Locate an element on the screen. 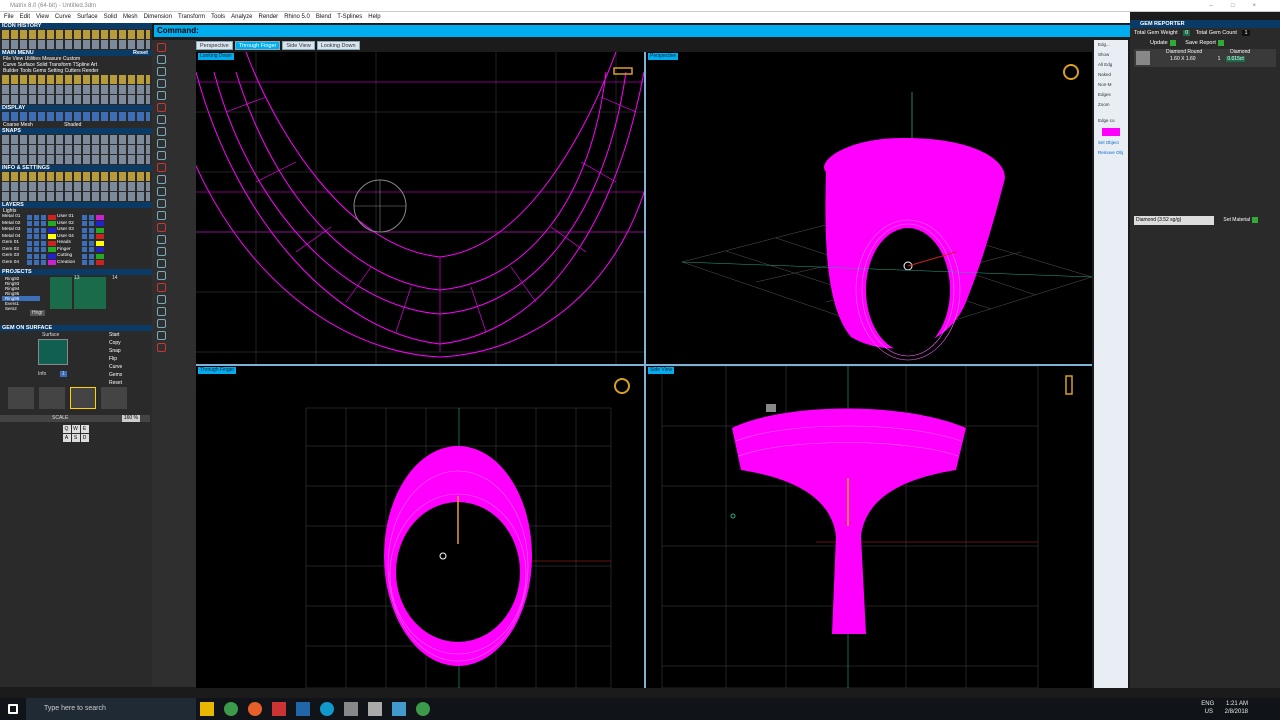 The image size is (1280, 720). info-value: 1 is located at coordinates (63, 374).